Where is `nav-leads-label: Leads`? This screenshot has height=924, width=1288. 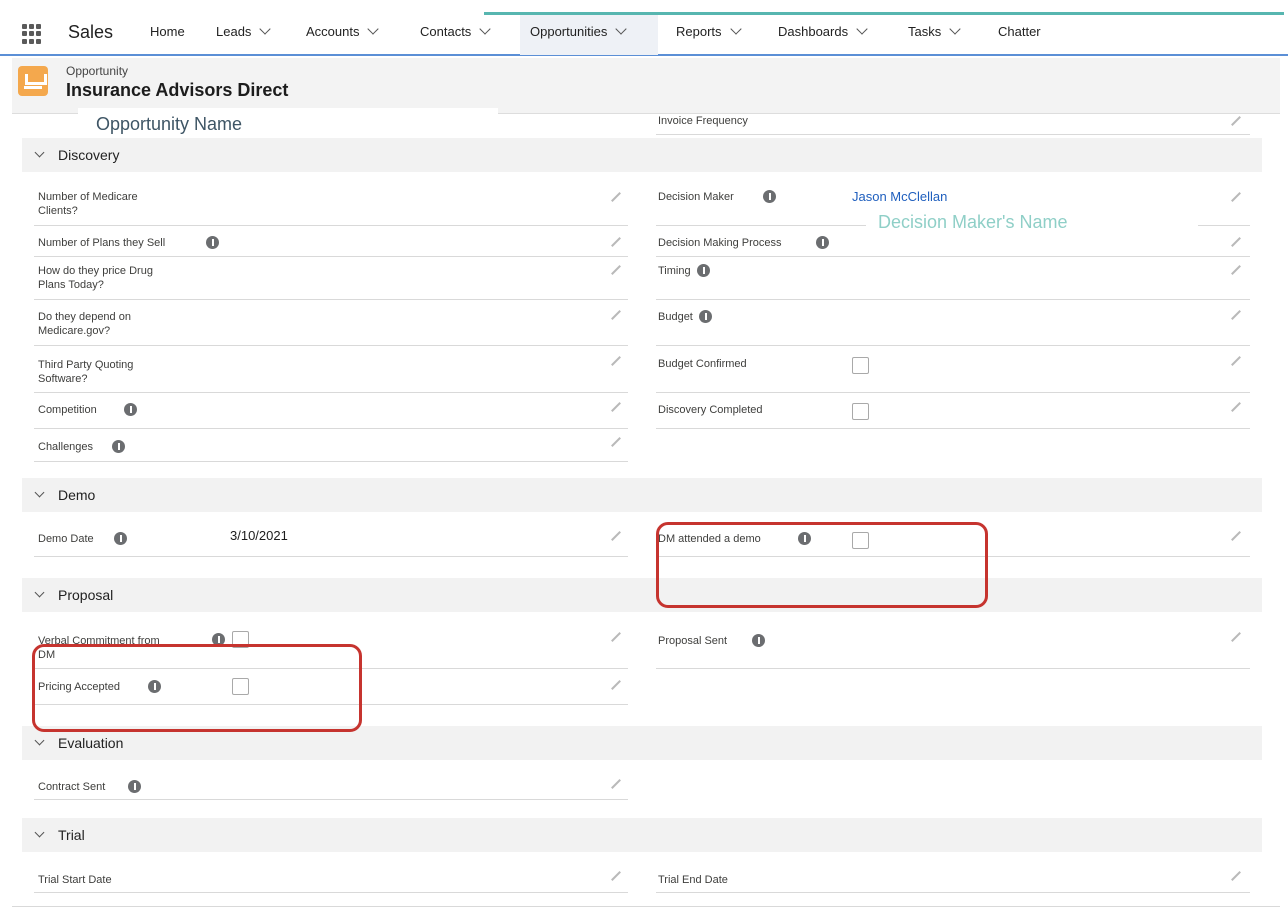 nav-leads-label: Leads is located at coordinates (234, 31).